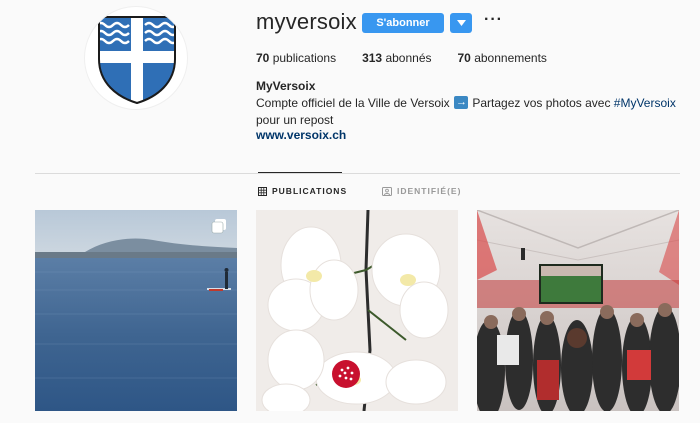 This screenshot has width=700, height=423. Describe the element at coordinates (645, 103) in the screenshot. I see `bio-hashtag-link: #MyVersoix` at that location.